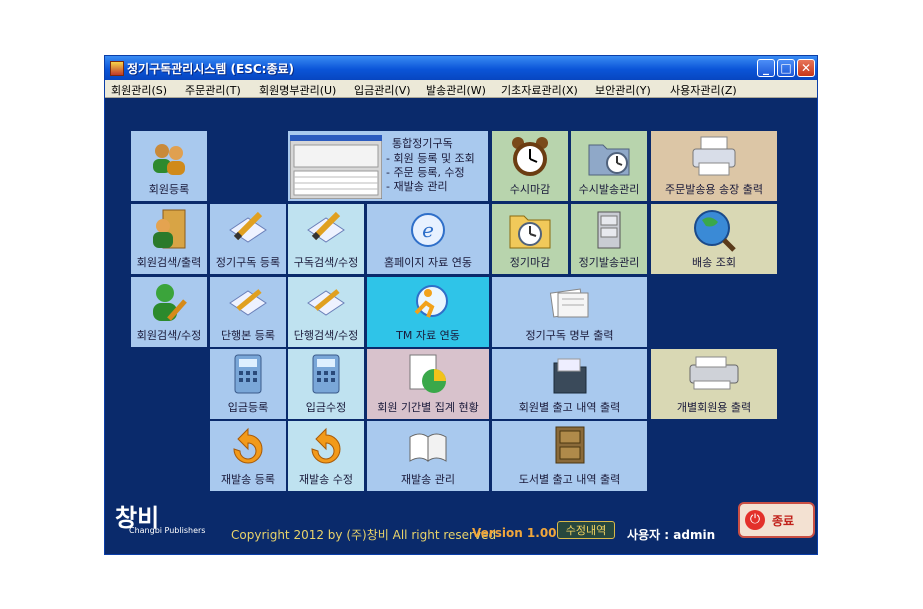 This screenshot has height=609, width=923. Describe the element at coordinates (568, 303) in the screenshot. I see `documents-icon` at that location.